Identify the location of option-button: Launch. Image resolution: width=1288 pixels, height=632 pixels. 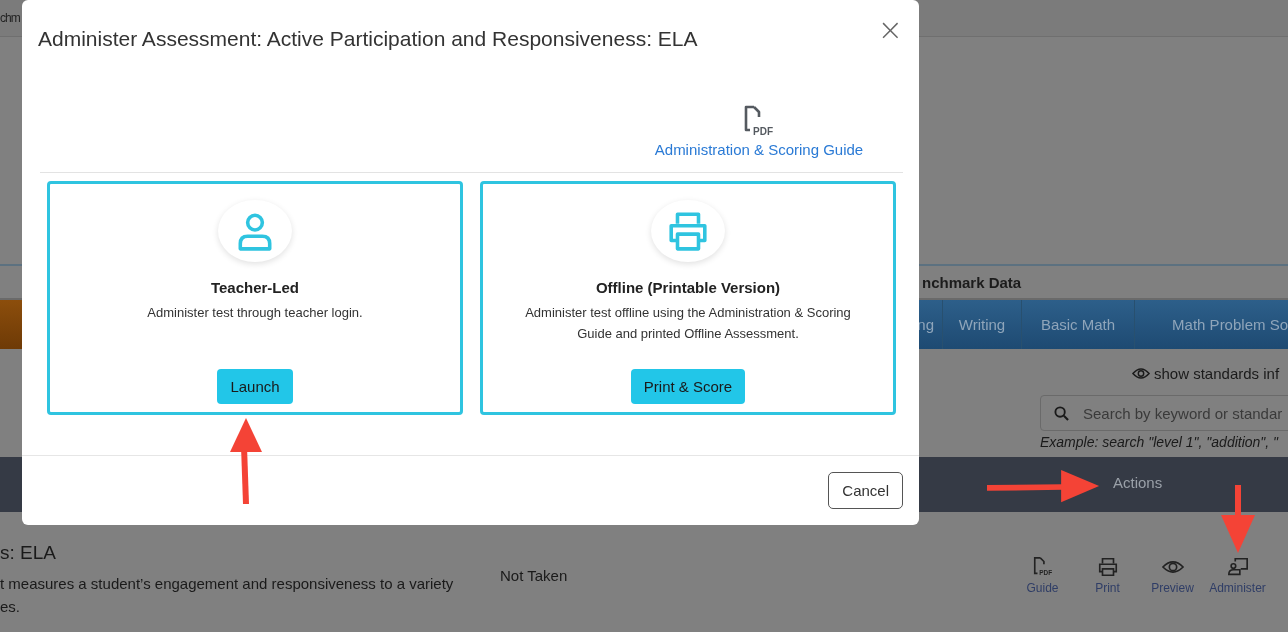
(255, 386).